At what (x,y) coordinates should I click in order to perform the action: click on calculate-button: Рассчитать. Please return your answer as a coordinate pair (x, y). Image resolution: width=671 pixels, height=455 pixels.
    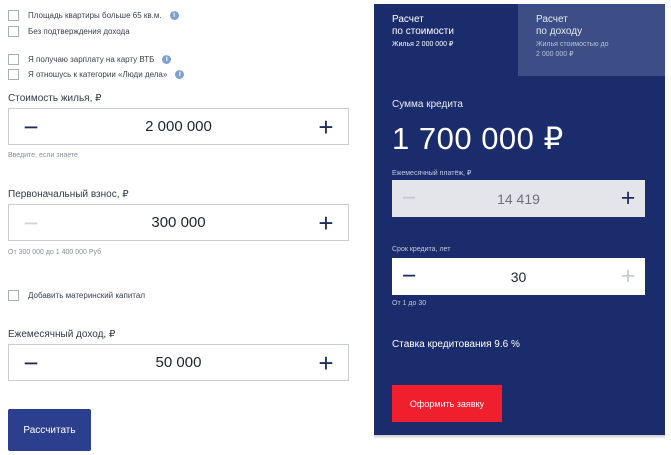
    Looking at the image, I should click on (49, 430).